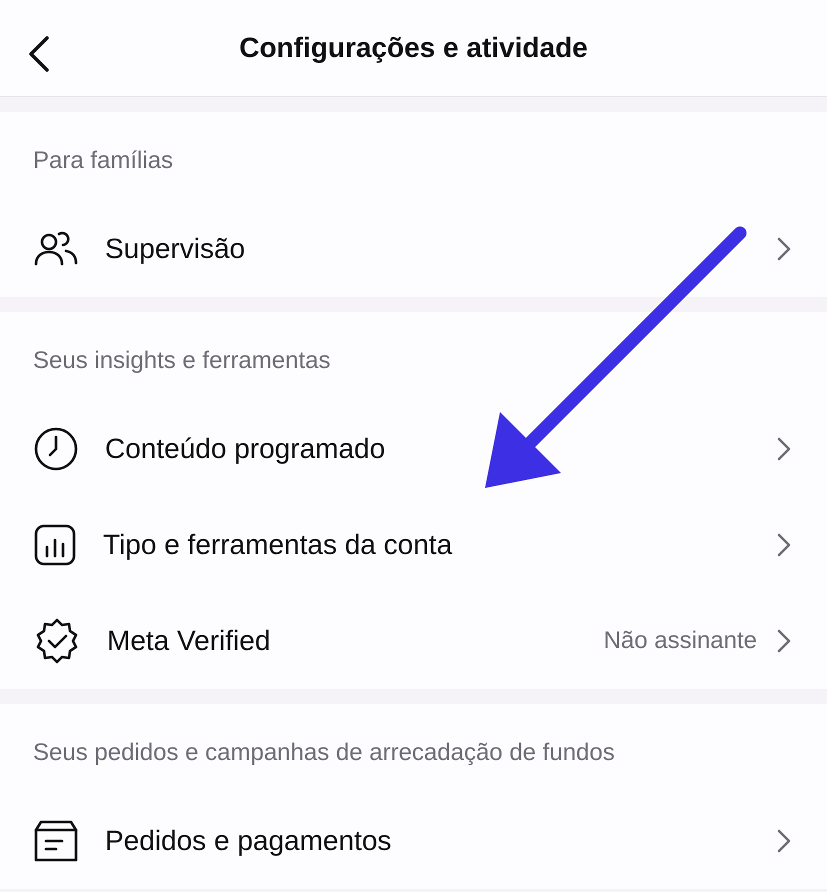 The height and width of the screenshot is (892, 827). Describe the element at coordinates (56, 841) in the screenshot. I see `package-icon` at that location.